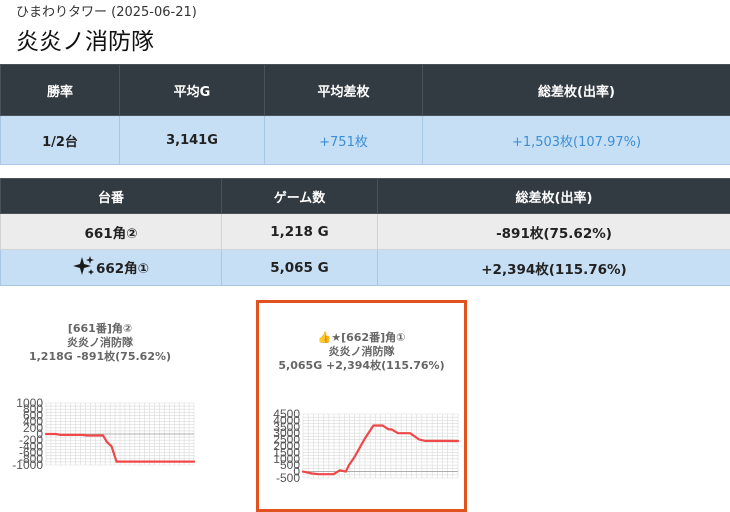  Describe the element at coordinates (554, 268) in the screenshot. I see `machine-diff: +2,394枚(115.76%)` at that location.